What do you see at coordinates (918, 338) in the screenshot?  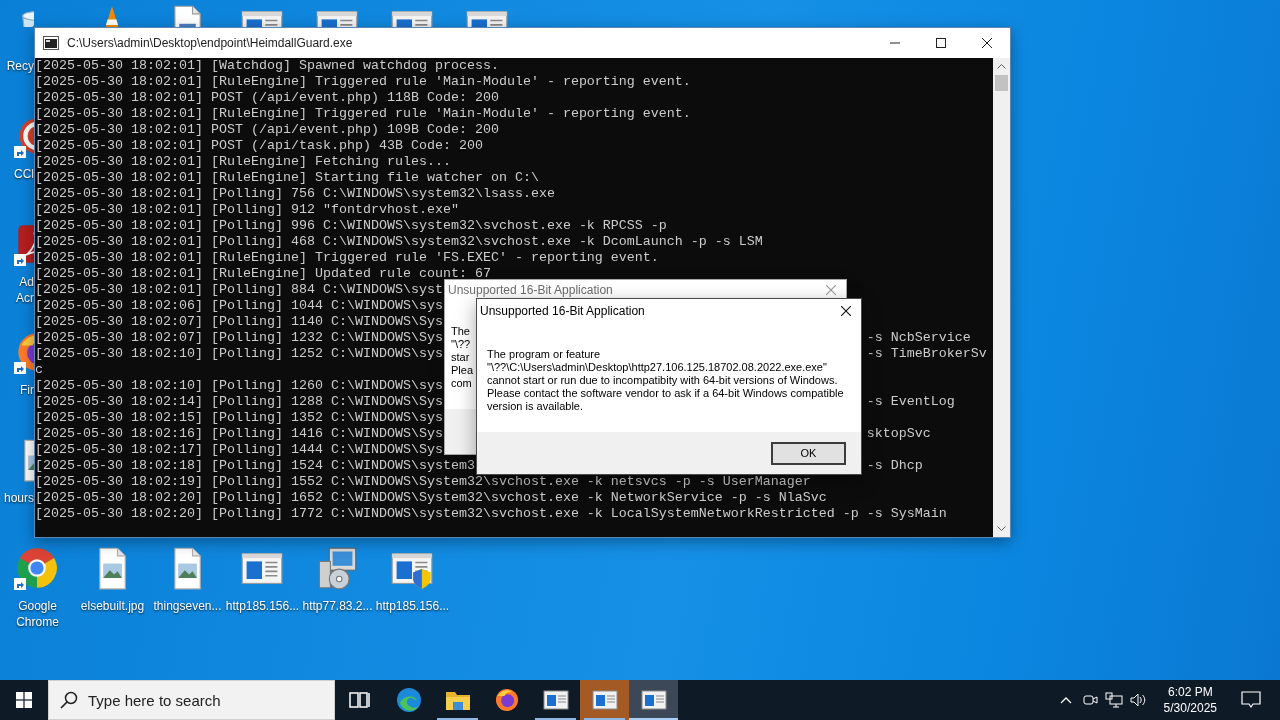 I see `console-line: -s NcbService` at bounding box center [918, 338].